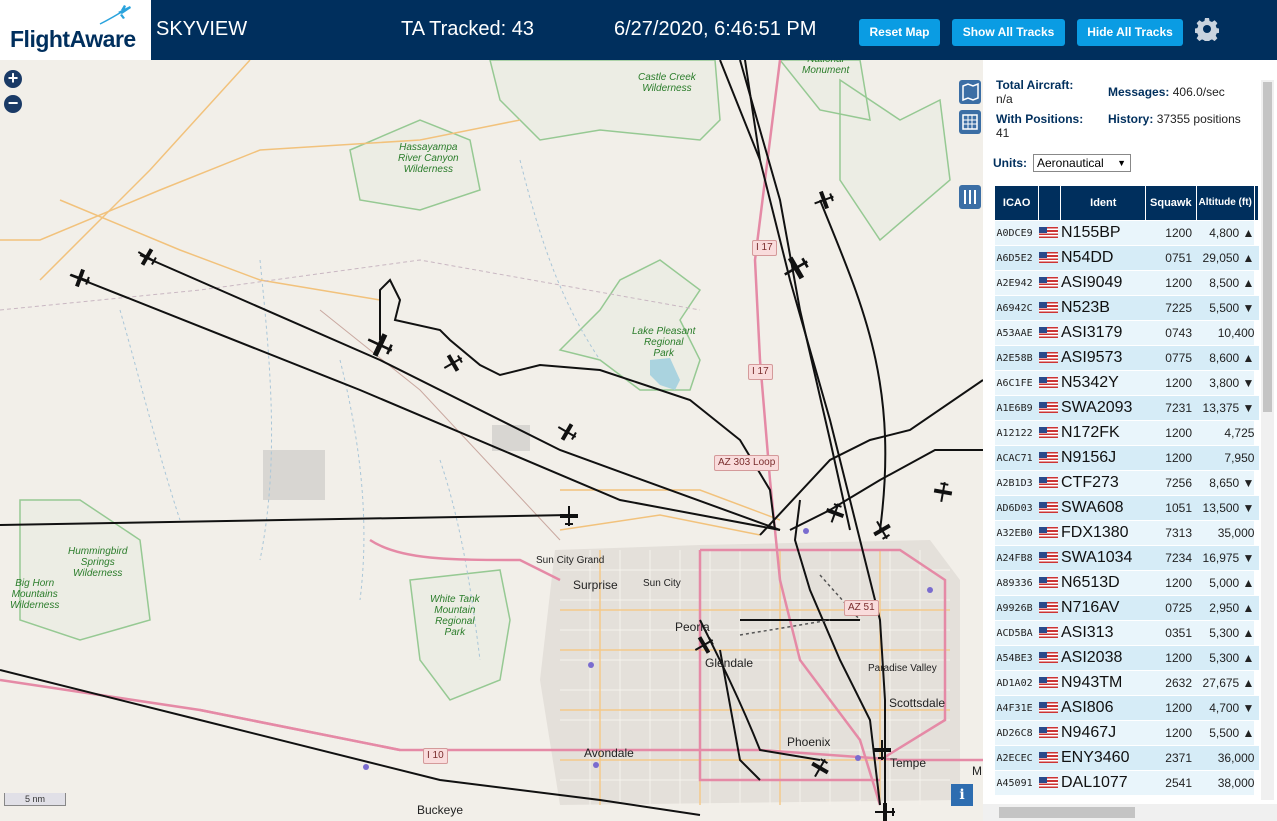 Image resolution: width=1277 pixels, height=821 pixels. Describe the element at coordinates (1016, 383) in the screenshot. I see `icao-cell: A6C1FE` at that location.